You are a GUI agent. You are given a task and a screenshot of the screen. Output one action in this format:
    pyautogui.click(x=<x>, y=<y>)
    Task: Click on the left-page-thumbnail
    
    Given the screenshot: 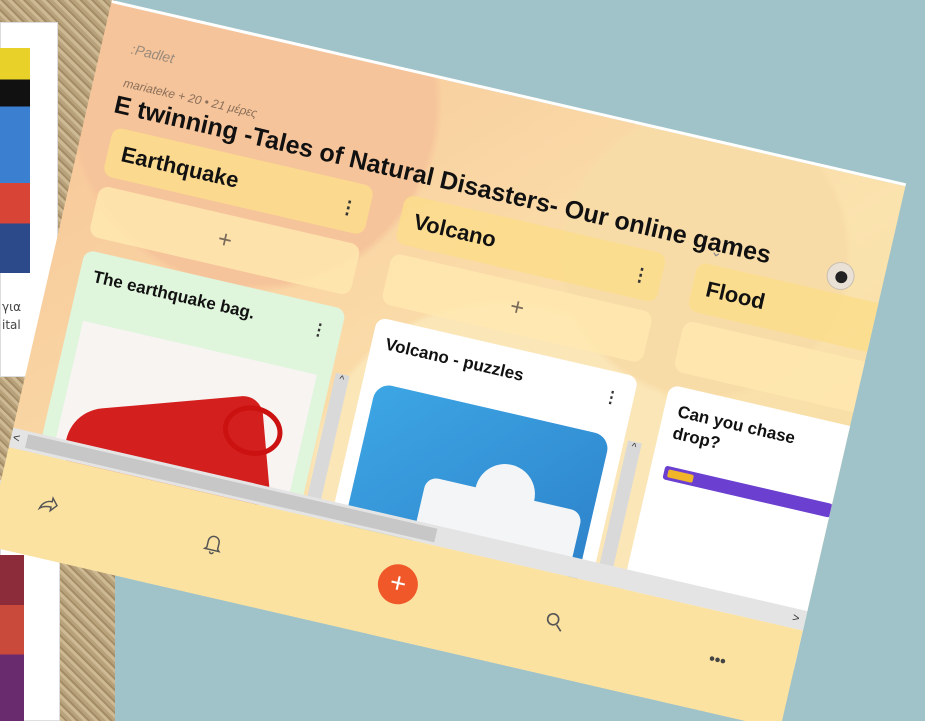 What is the action you would take?
    pyautogui.click(x=15, y=160)
    